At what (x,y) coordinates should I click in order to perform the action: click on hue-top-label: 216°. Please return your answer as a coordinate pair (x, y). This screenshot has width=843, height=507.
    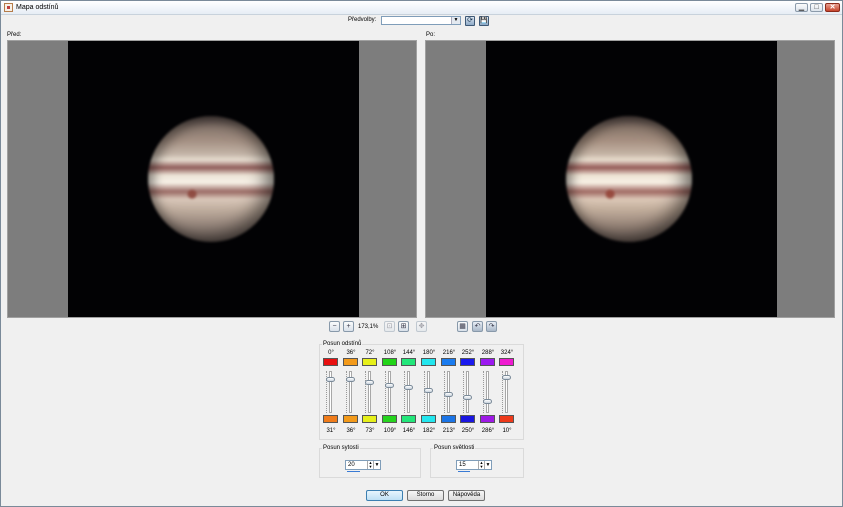
    Looking at the image, I should click on (449, 353).